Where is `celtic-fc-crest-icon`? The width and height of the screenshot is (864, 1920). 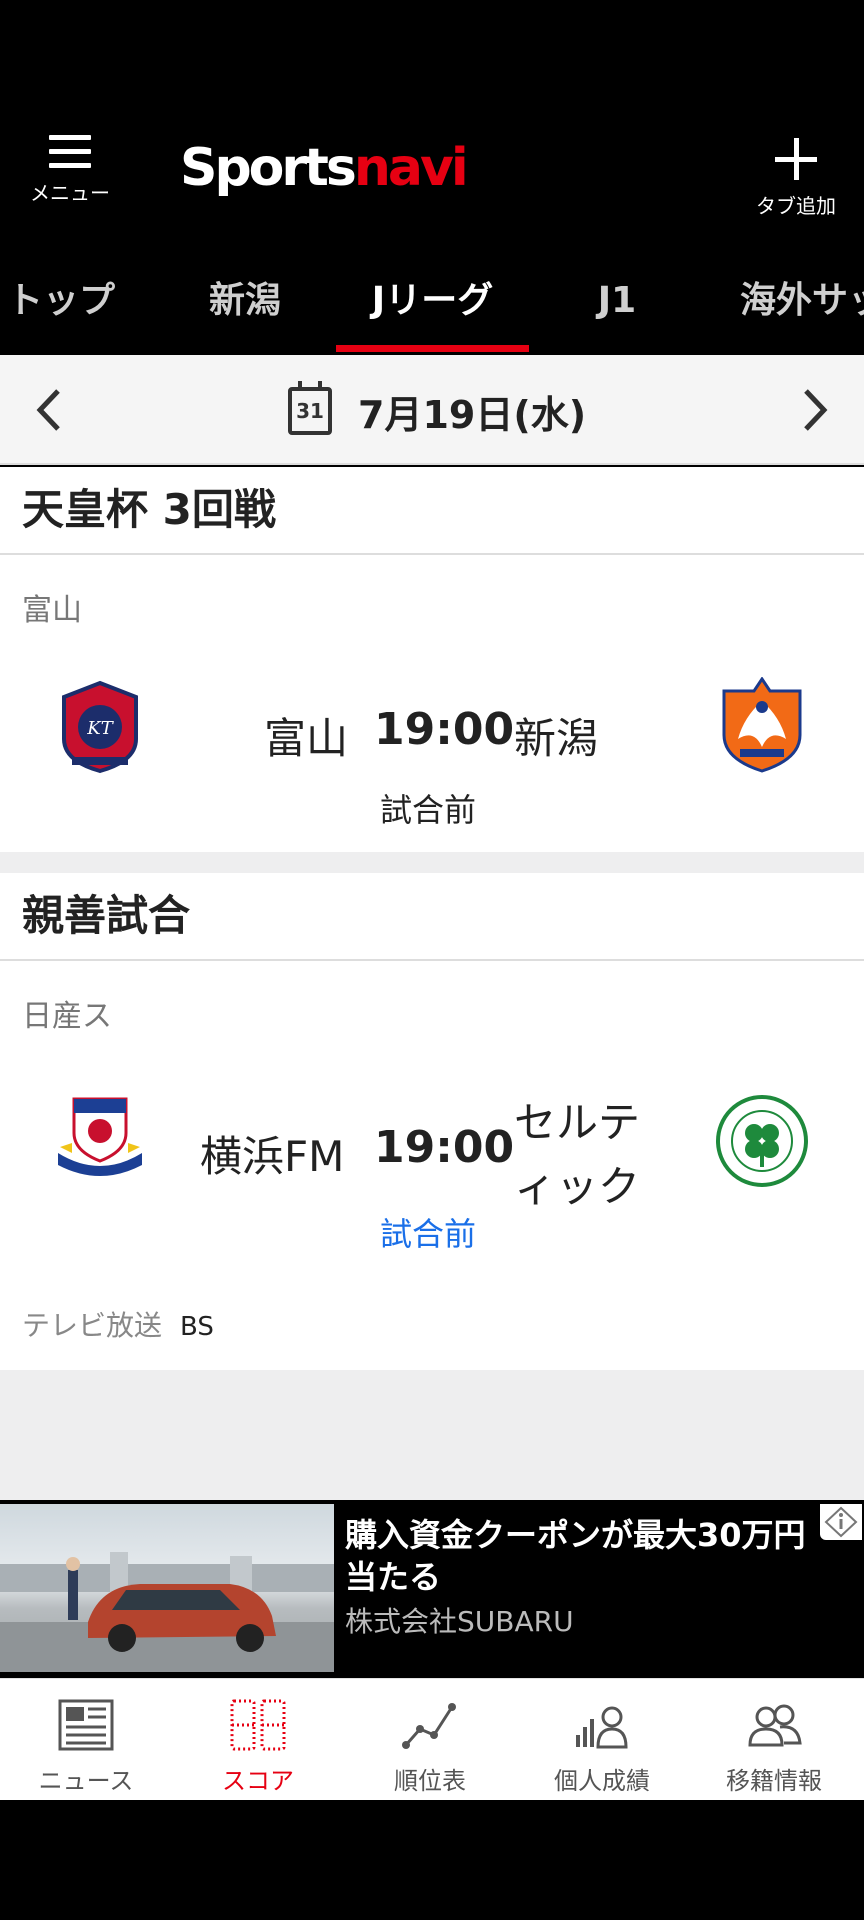 celtic-fc-crest-icon is located at coordinates (762, 1141).